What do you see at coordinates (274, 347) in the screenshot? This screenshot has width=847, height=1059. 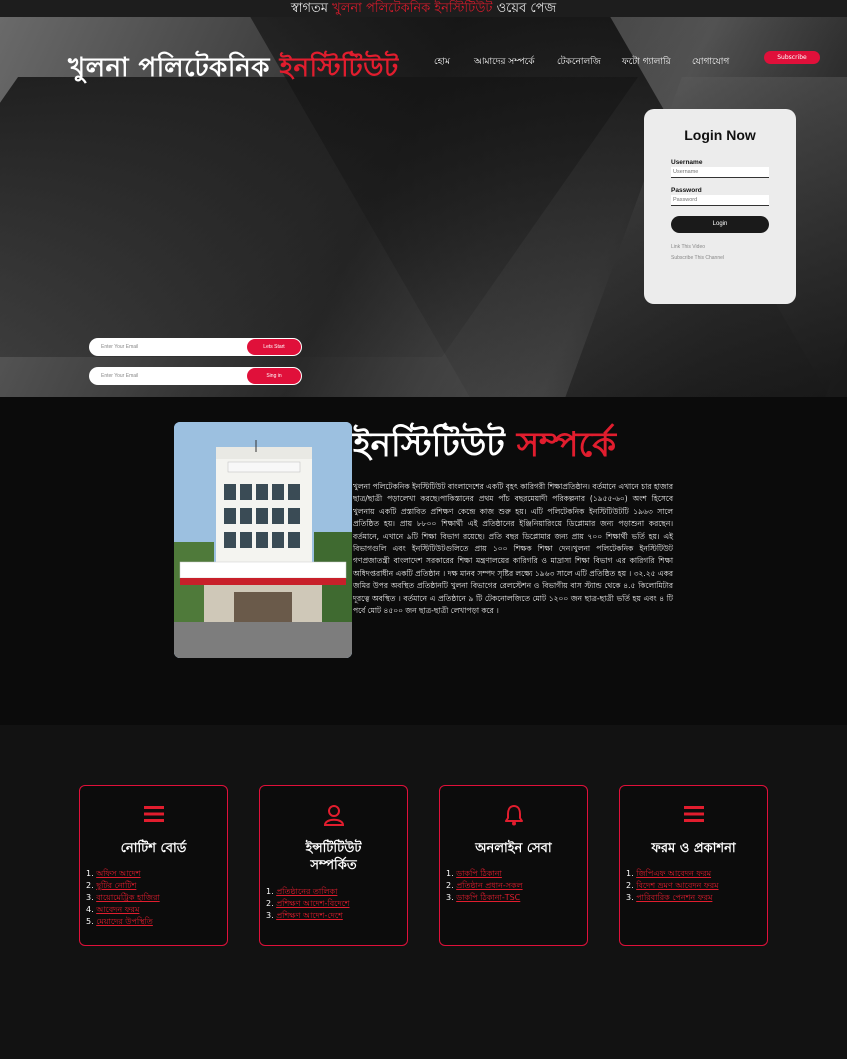 I see `lets-start-button: Lets Start` at bounding box center [274, 347].